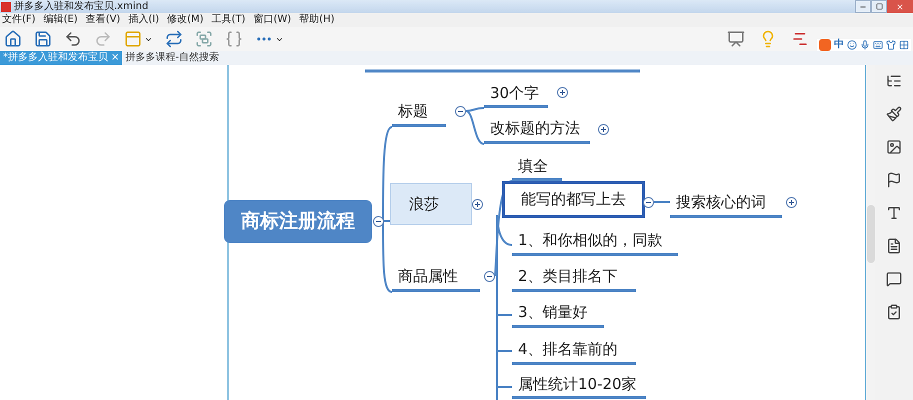 The height and width of the screenshot is (400, 913). I want to click on topic-node: 属性统计10-20家, so click(579, 386).